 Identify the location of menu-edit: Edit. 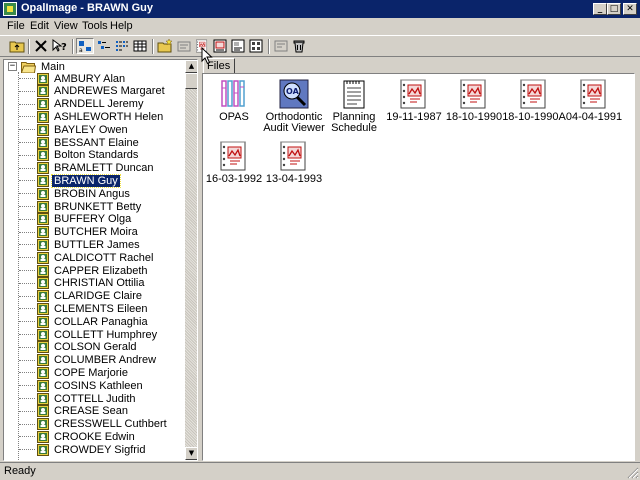
(39, 26).